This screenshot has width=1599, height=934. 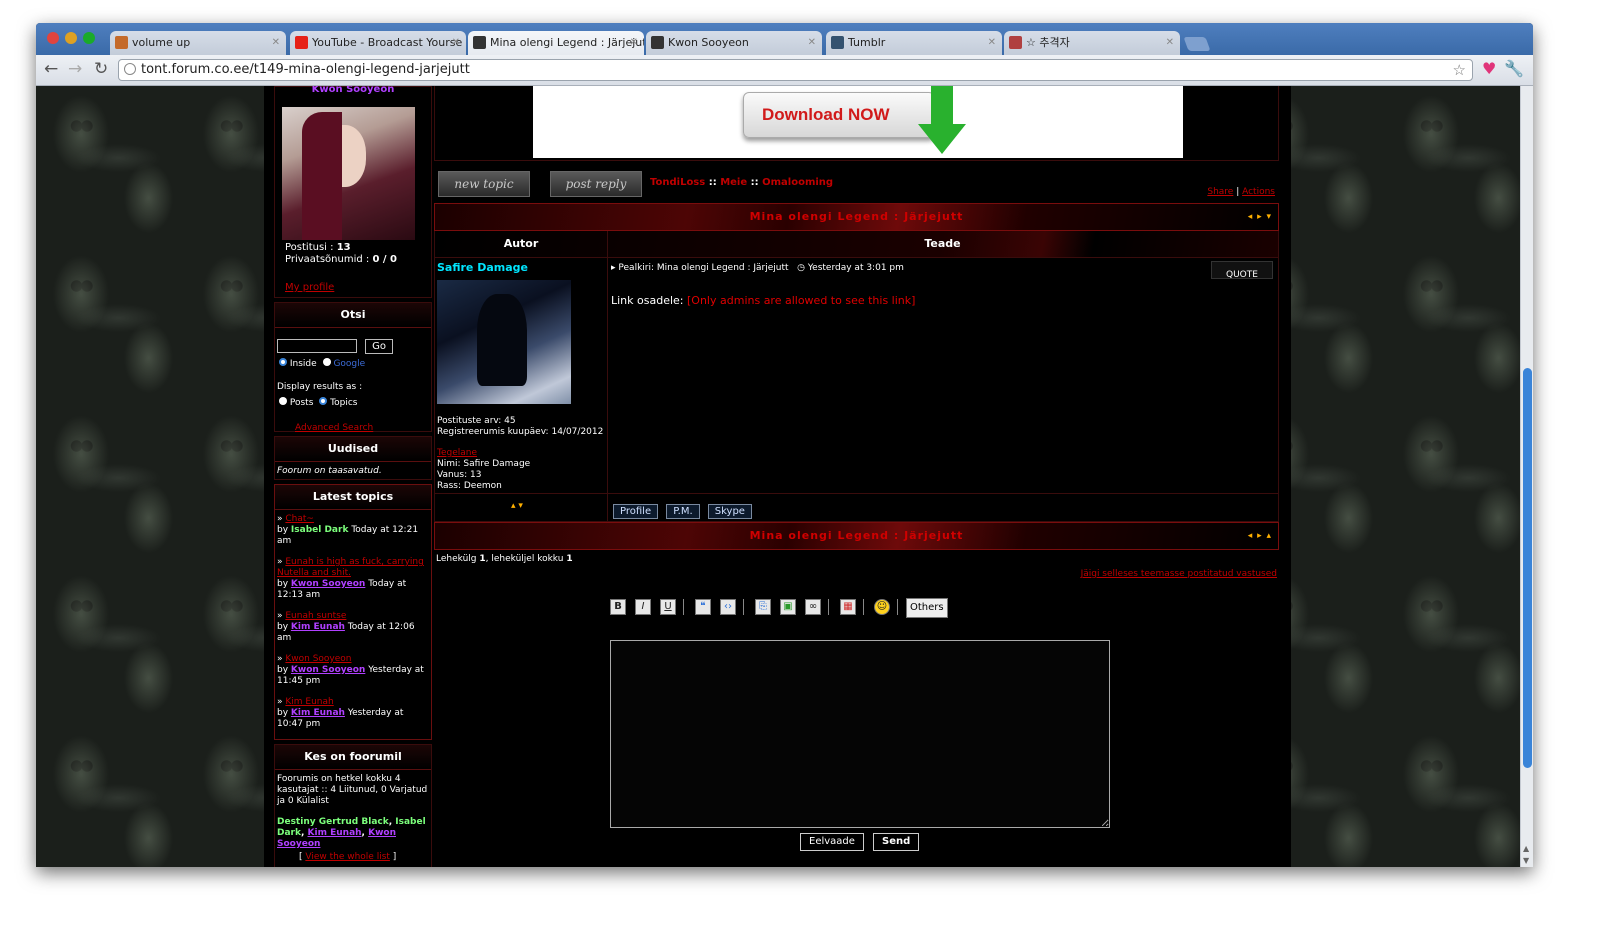 I want to click on profile-avatar, so click(x=348, y=173).